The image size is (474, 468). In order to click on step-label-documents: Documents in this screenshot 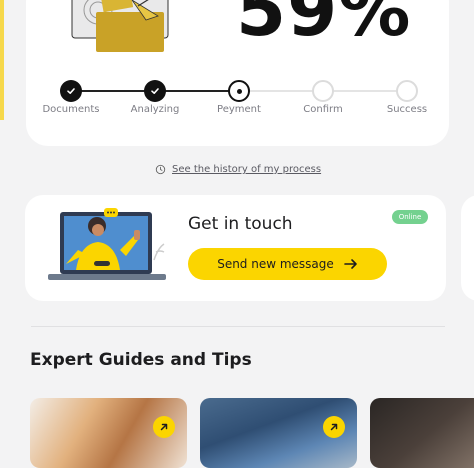, I will do `click(71, 109)`.